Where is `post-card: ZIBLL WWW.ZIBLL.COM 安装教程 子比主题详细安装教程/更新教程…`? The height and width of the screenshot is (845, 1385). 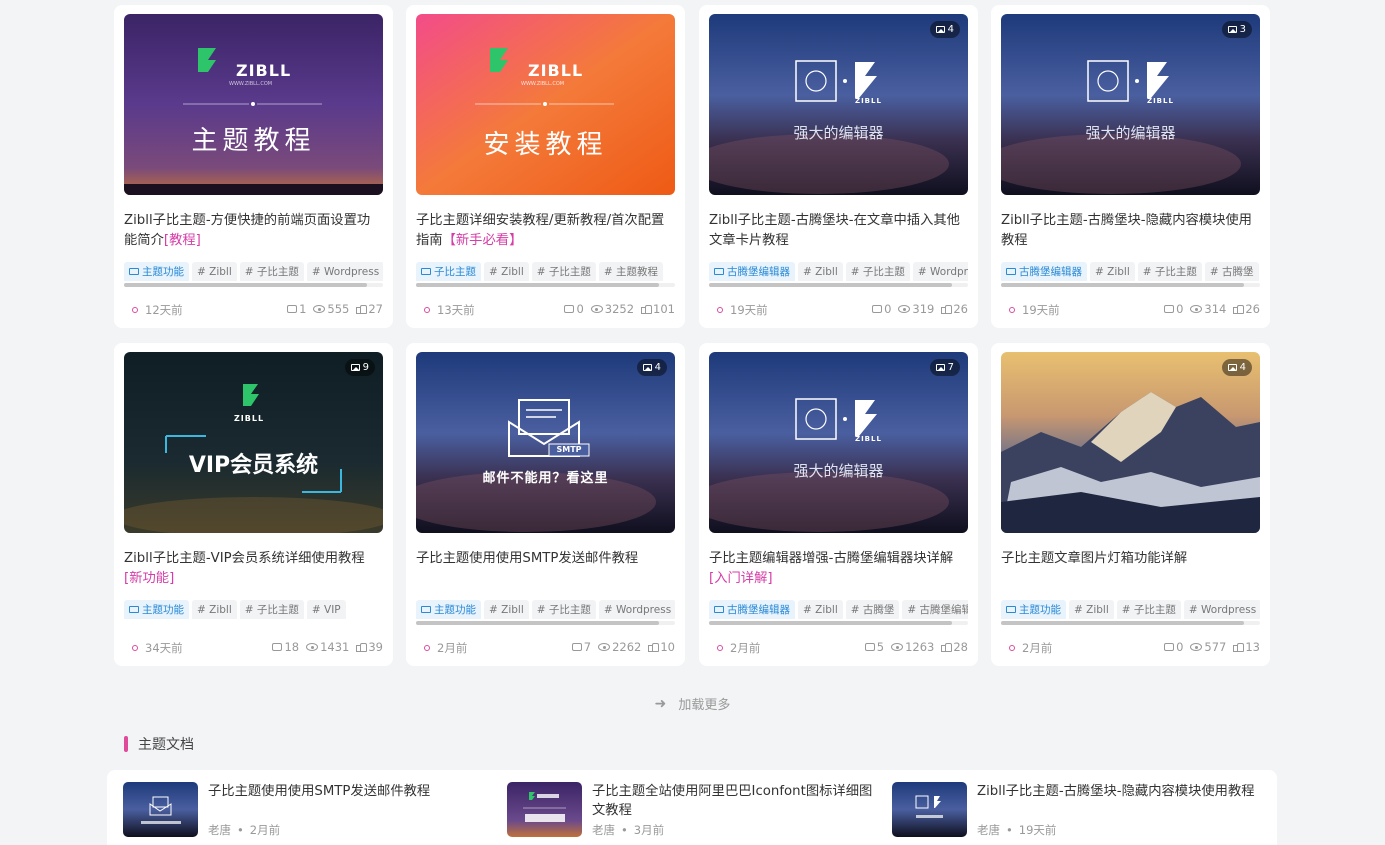
post-card: ZIBLL WWW.ZIBLL.COM 安装教程 子比主题详细安装教程/更新教程… is located at coordinates (545, 166).